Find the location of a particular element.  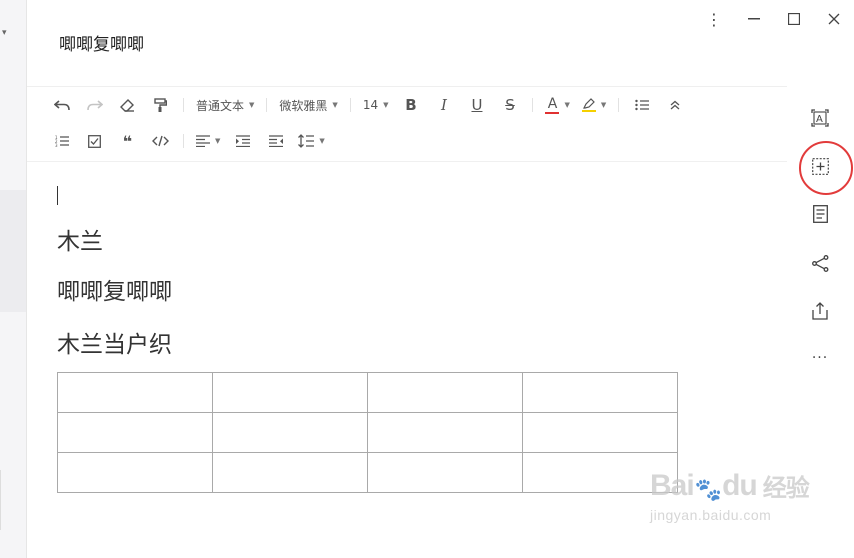

toolbar-row-1: 普通文本 ▼ 微软雅黑 ▼ 14 ▼ B I U S A ▼ ▼ is located at coordinates (368, 105).